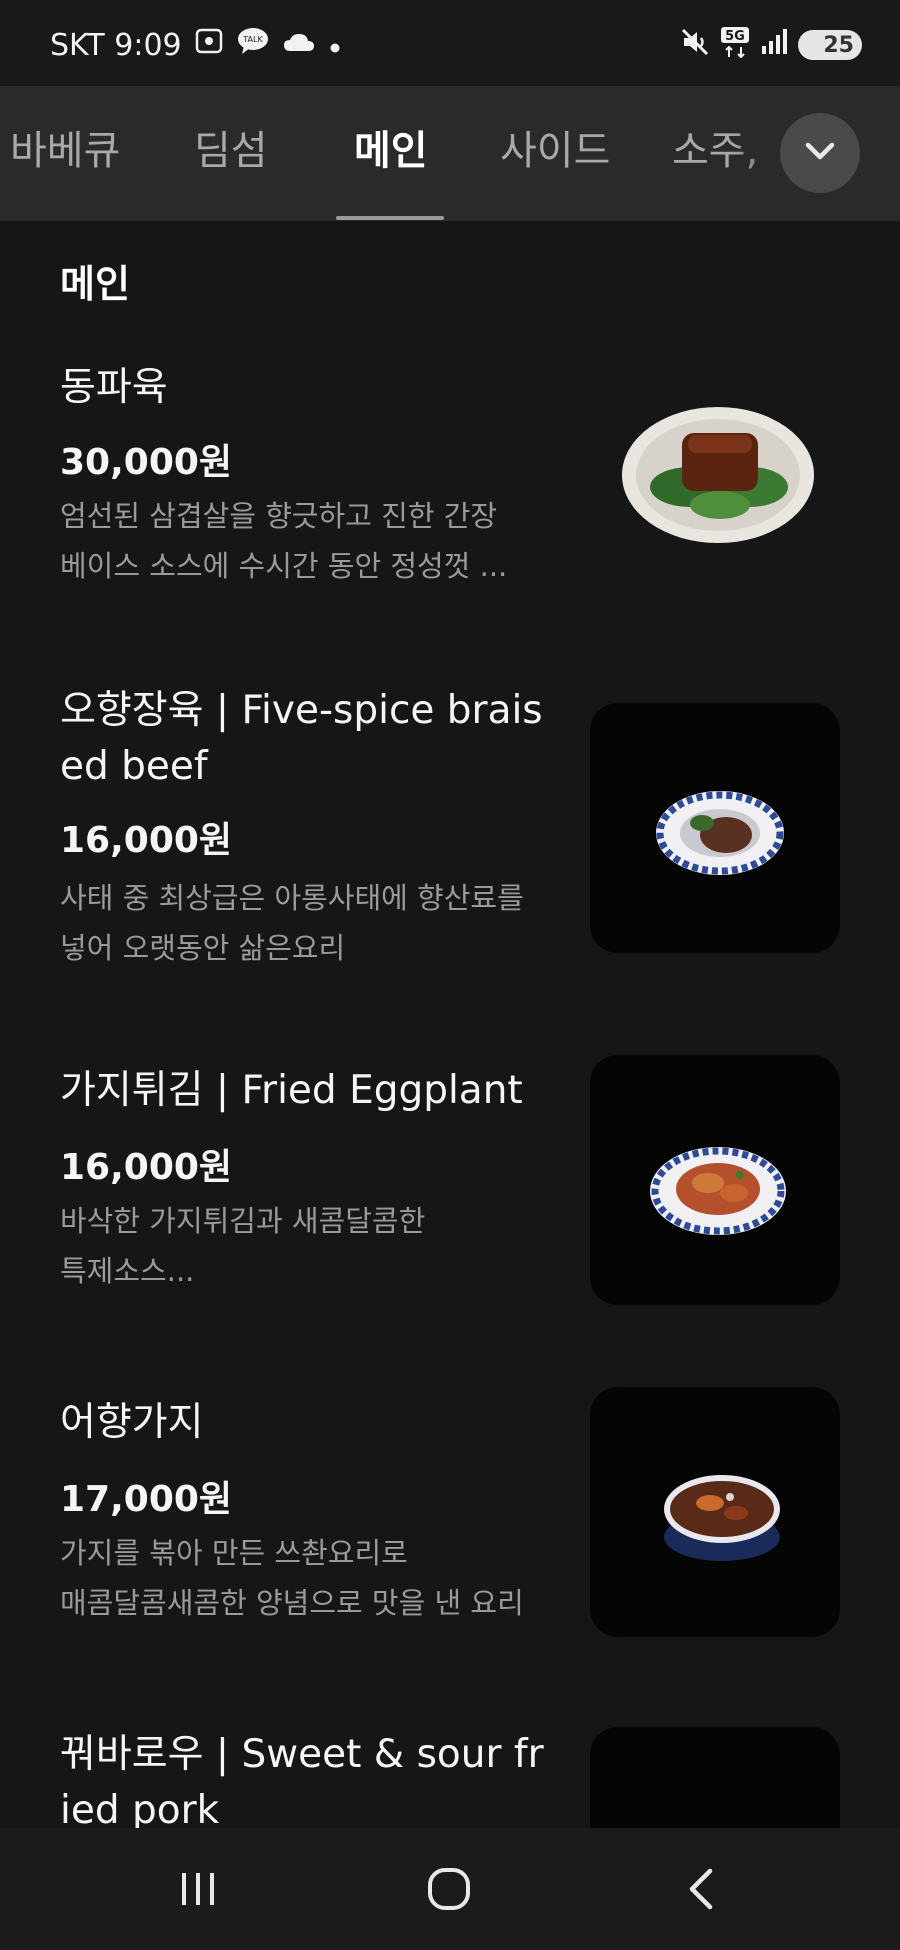 The image size is (900, 1950). Describe the element at coordinates (252, 39) in the screenshot. I see `svg-text: TALK` at that location.